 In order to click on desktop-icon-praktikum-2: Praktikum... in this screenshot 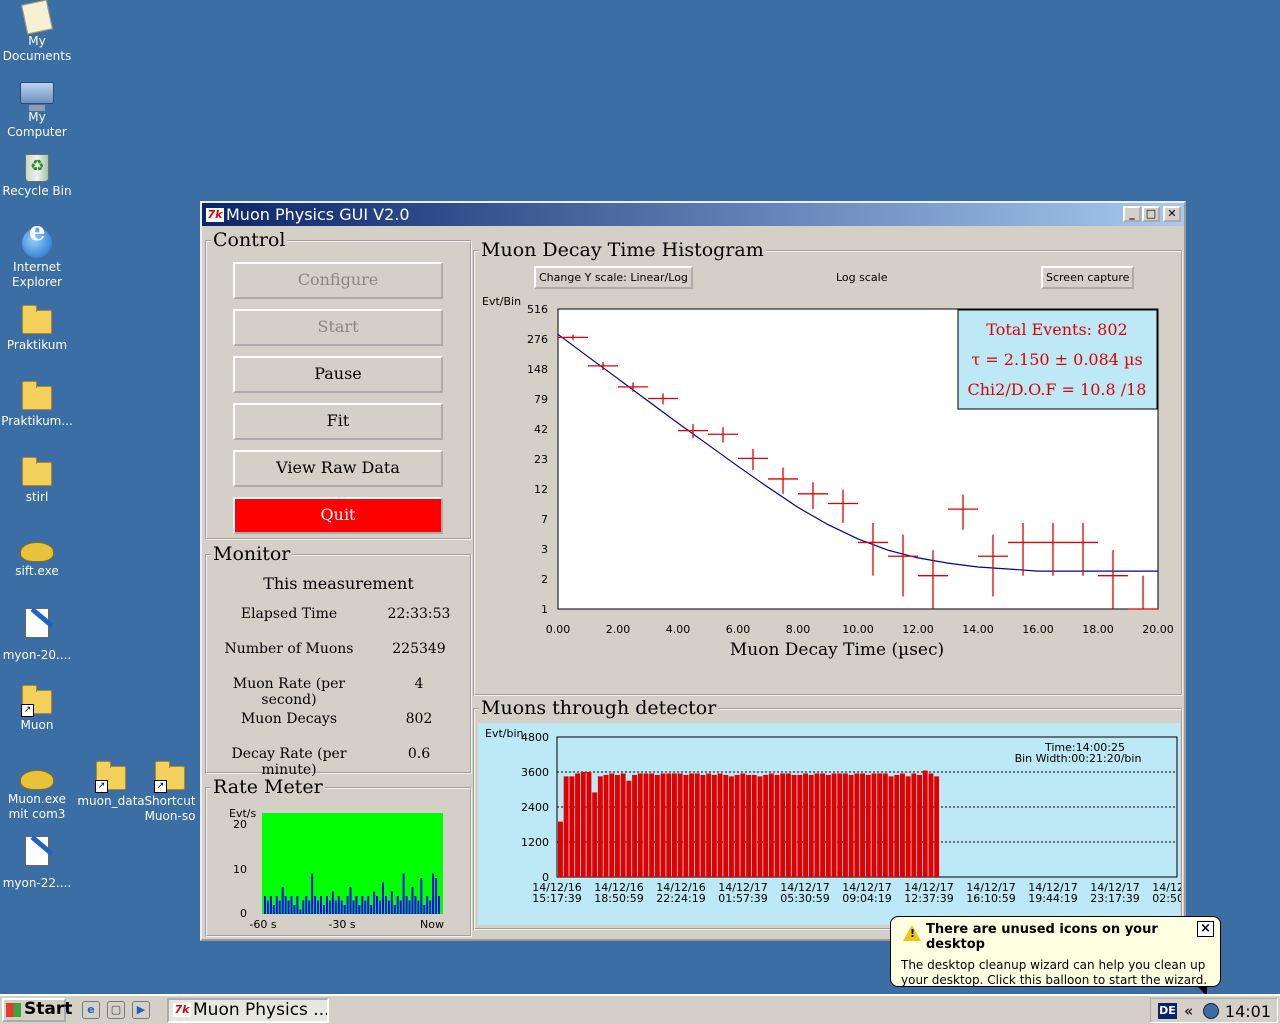, I will do `click(37, 404)`.